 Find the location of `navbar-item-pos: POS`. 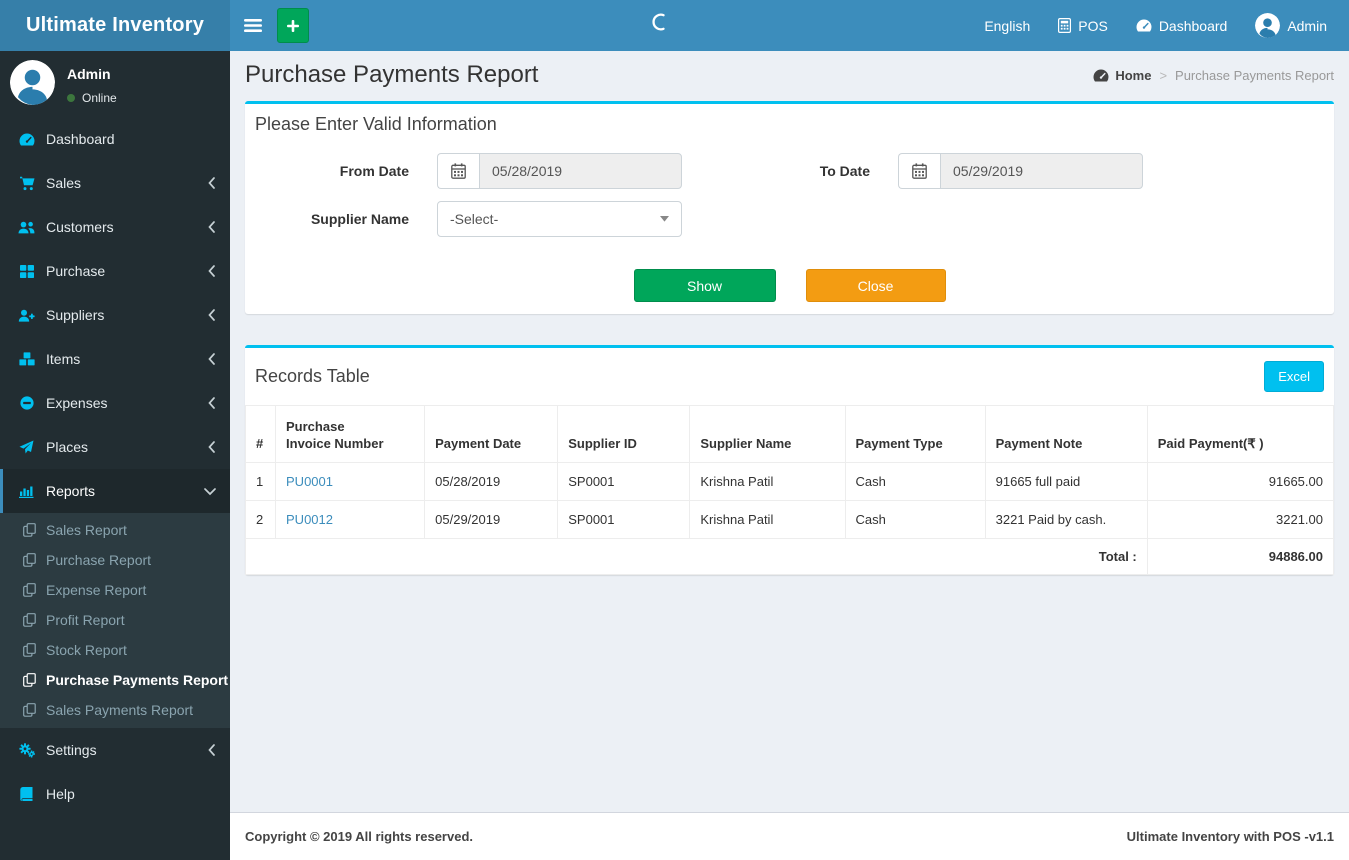

navbar-item-pos: POS is located at coordinates (1083, 25).